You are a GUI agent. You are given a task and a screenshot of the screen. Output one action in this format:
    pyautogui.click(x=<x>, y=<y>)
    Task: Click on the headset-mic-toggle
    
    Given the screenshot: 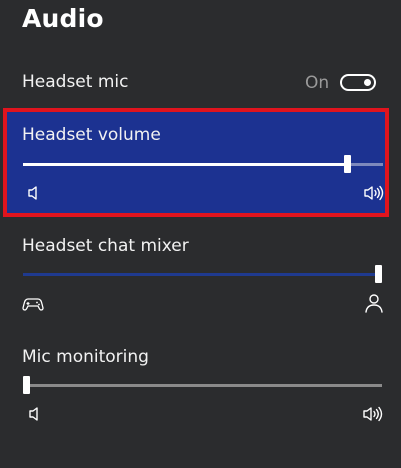 What is the action you would take?
    pyautogui.click(x=358, y=82)
    